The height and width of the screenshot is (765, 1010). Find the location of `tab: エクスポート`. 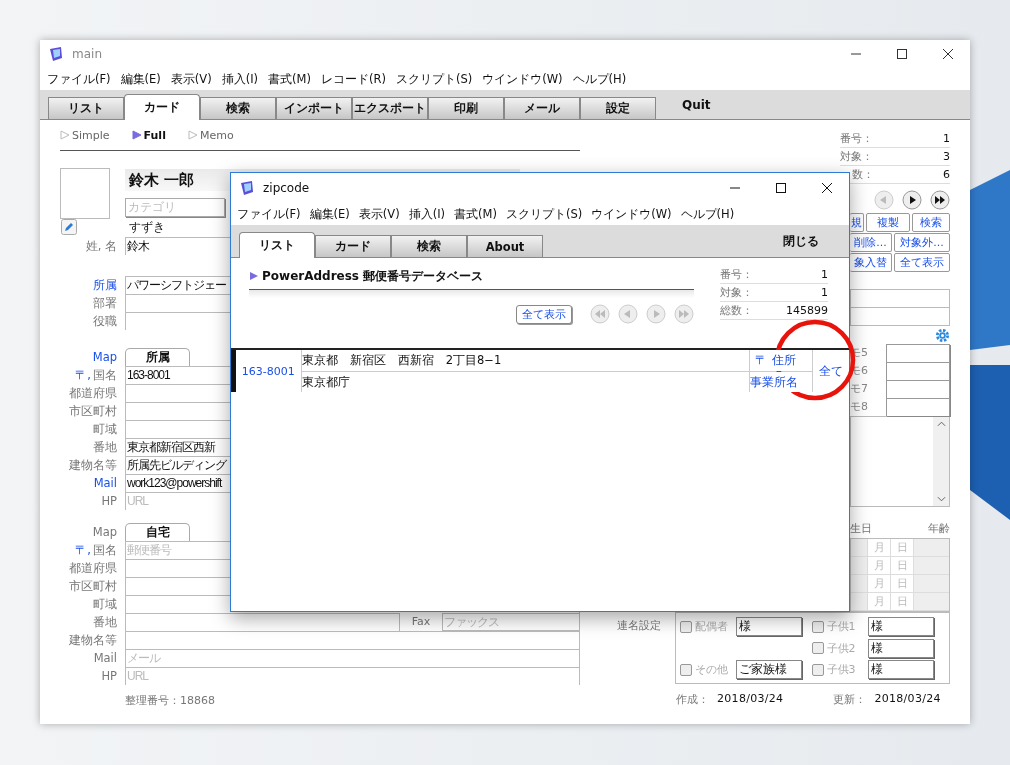

tab: エクスポート is located at coordinates (390, 108).